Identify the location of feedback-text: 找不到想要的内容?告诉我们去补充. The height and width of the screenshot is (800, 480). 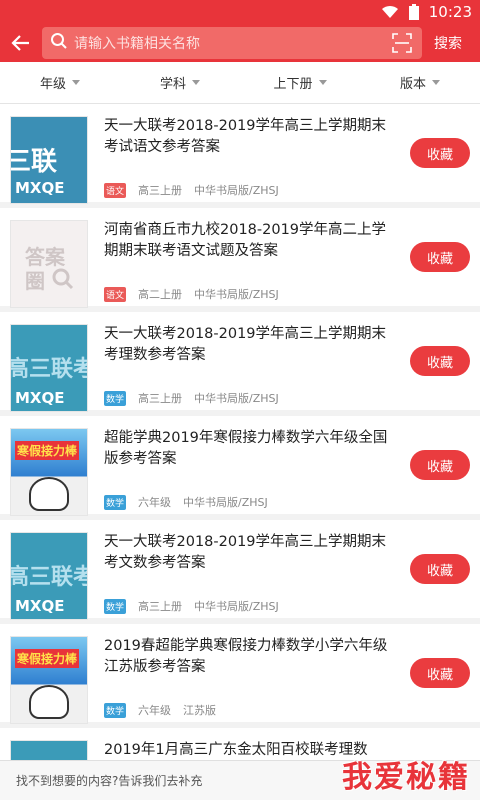
(109, 780).